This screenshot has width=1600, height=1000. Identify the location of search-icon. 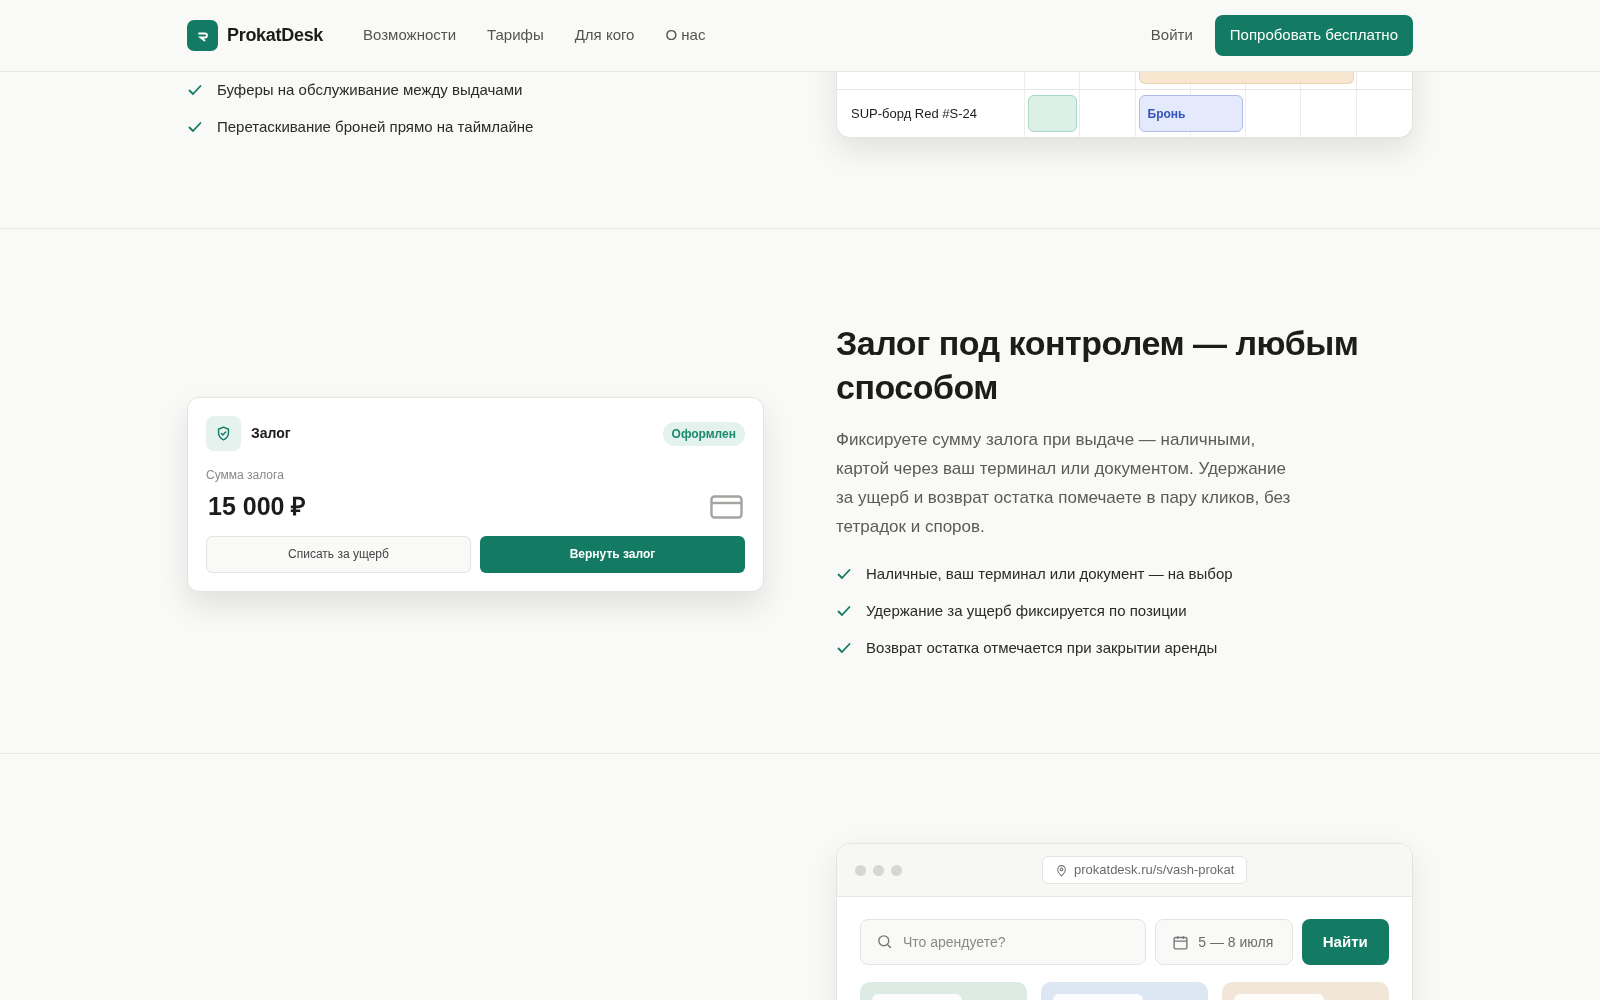
(884, 941).